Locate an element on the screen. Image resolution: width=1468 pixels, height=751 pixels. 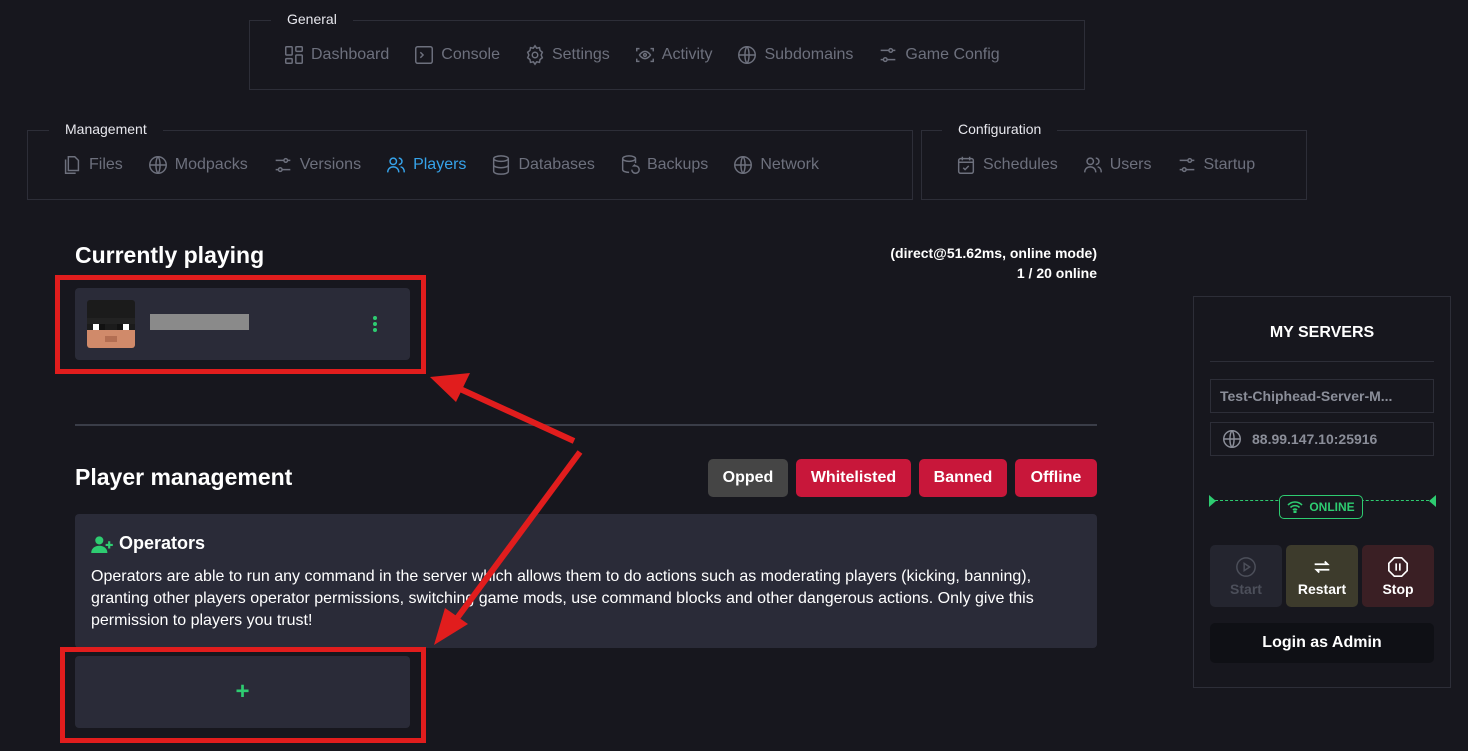
server-address-field: 88.99.147.10:25916 is located at coordinates (1322, 439).